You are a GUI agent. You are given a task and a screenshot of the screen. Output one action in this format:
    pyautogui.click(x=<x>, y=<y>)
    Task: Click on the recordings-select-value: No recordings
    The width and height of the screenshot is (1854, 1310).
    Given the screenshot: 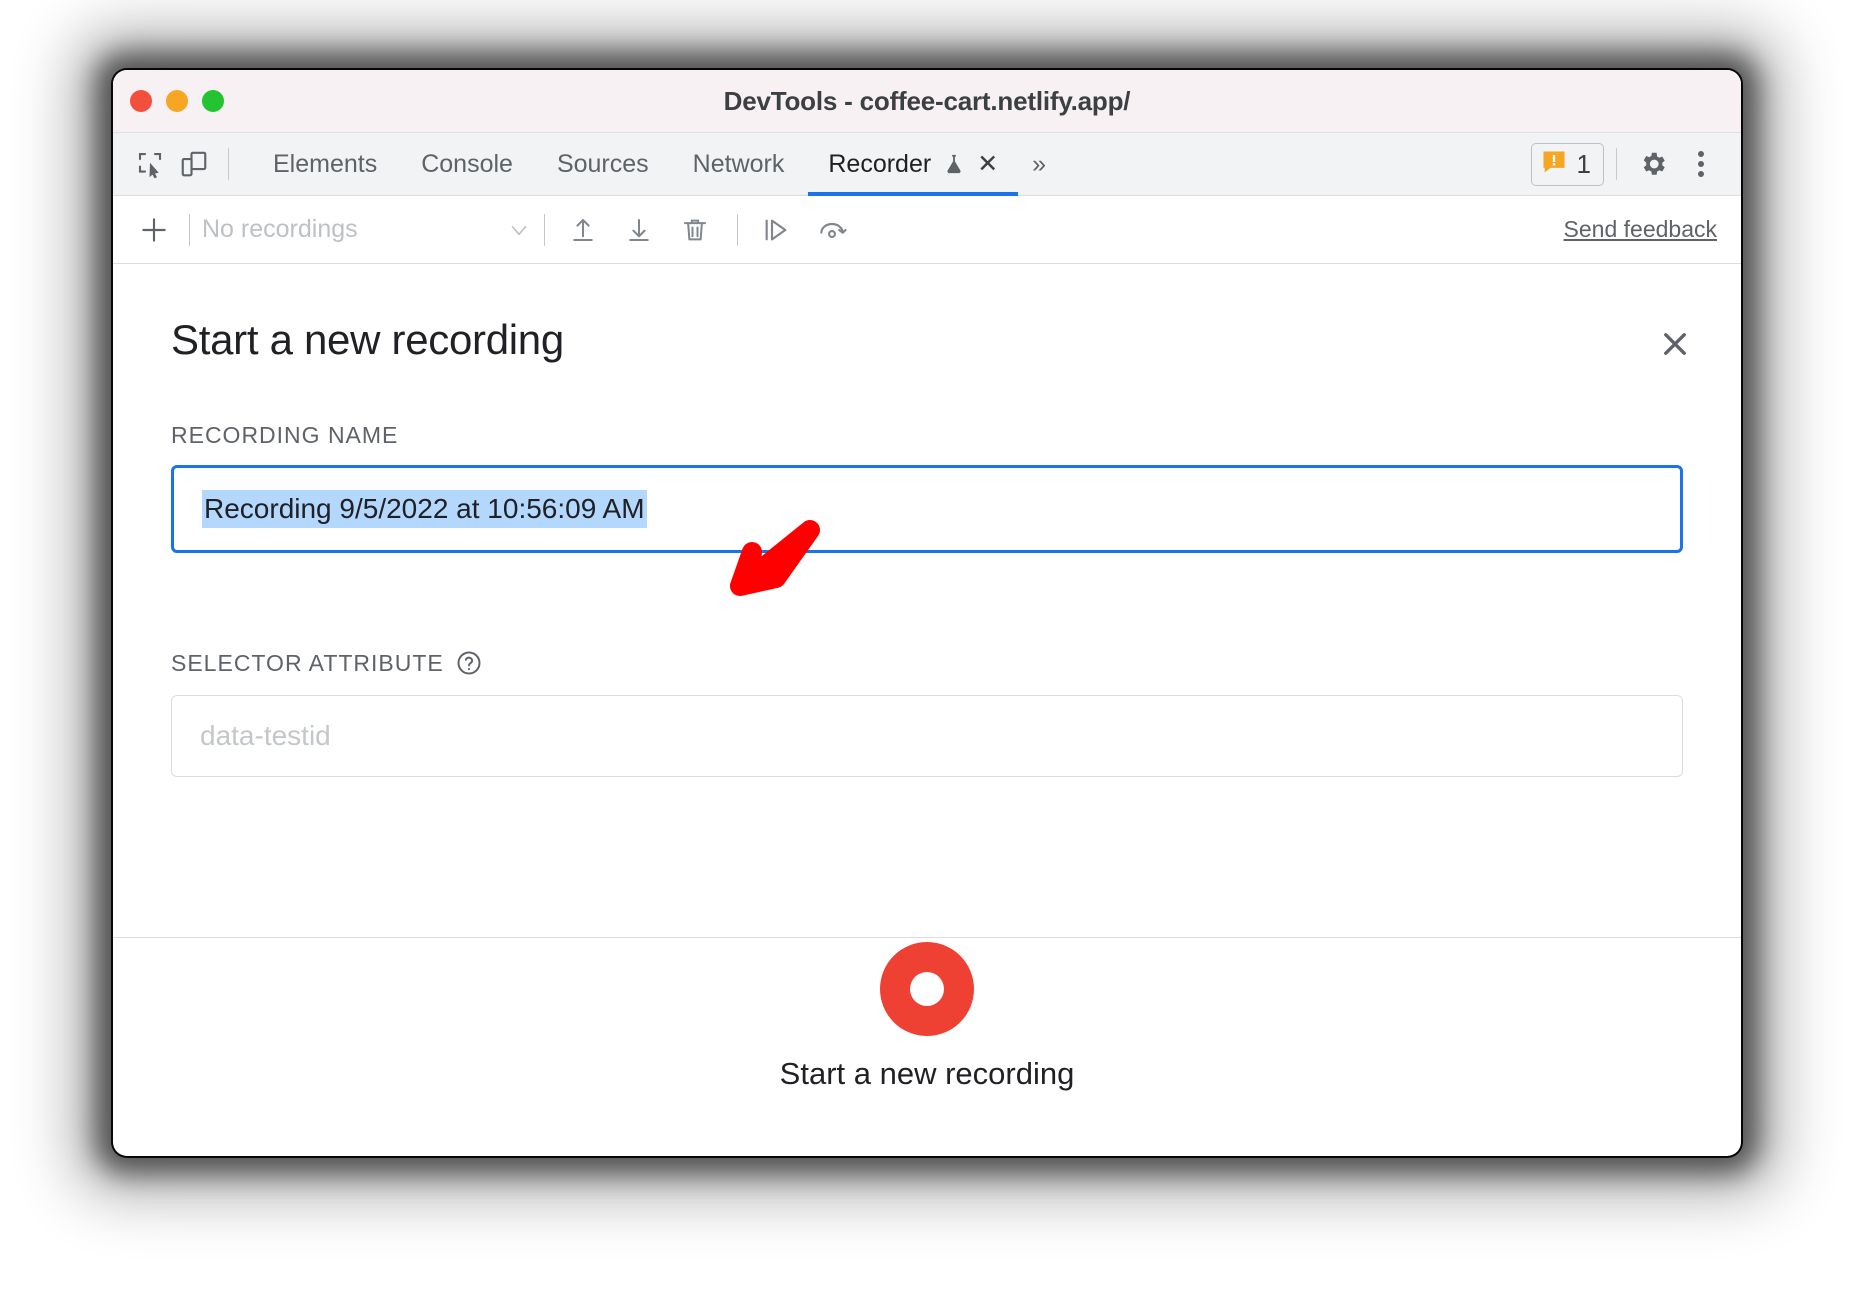 What is the action you would take?
    pyautogui.click(x=280, y=229)
    